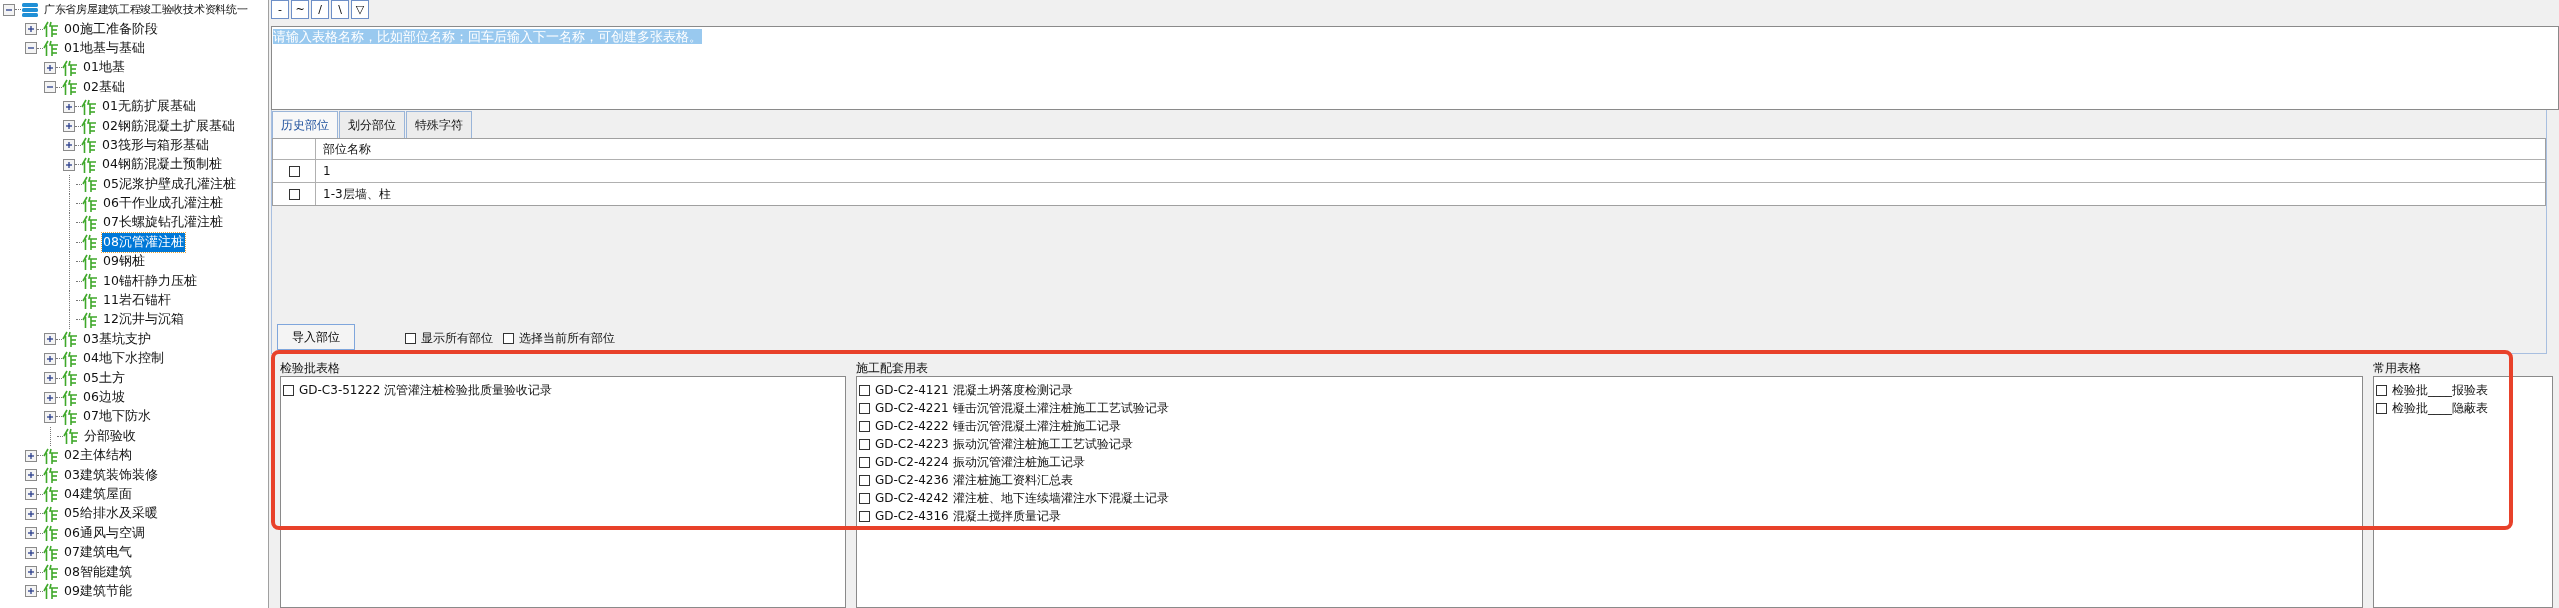  What do you see at coordinates (110, 436) in the screenshot?
I see `tree-item: 分部验收` at bounding box center [110, 436].